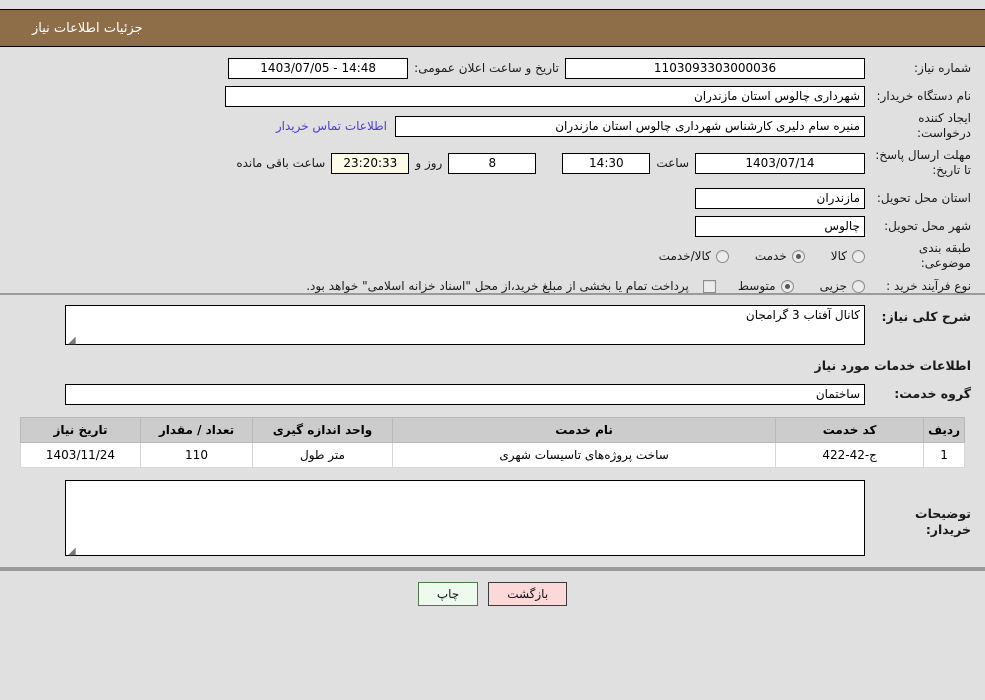  Describe the element at coordinates (196, 430) in the screenshot. I see `col-quantity: تعداد / مقدار` at that location.